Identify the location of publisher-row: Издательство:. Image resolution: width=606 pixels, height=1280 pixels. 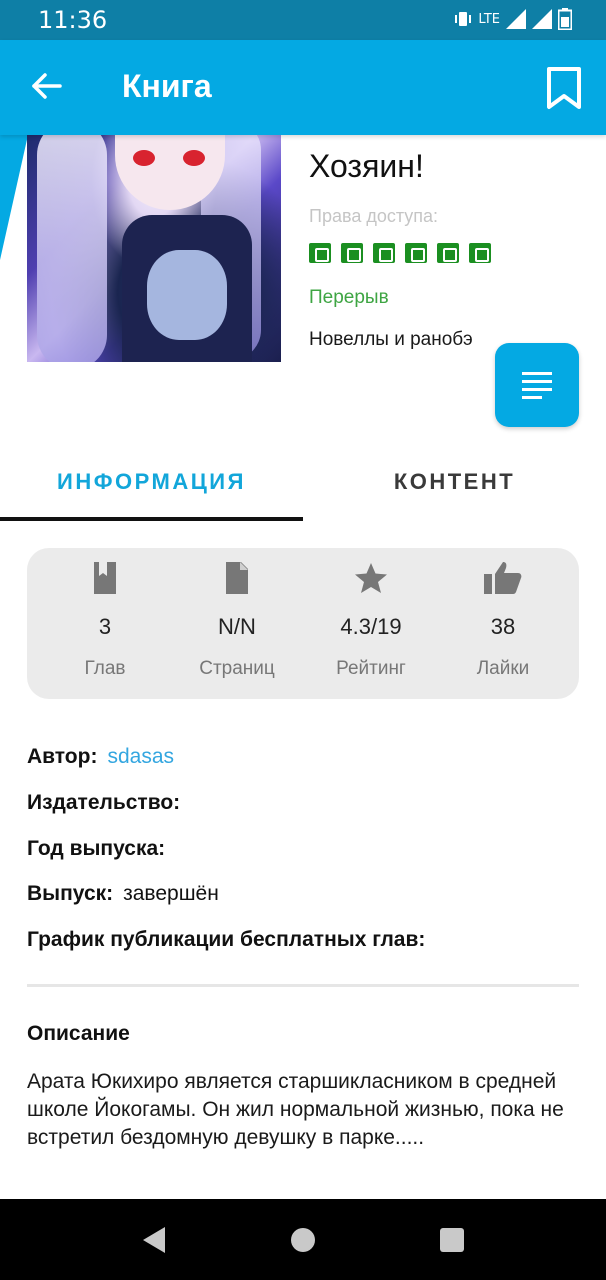
(103, 803).